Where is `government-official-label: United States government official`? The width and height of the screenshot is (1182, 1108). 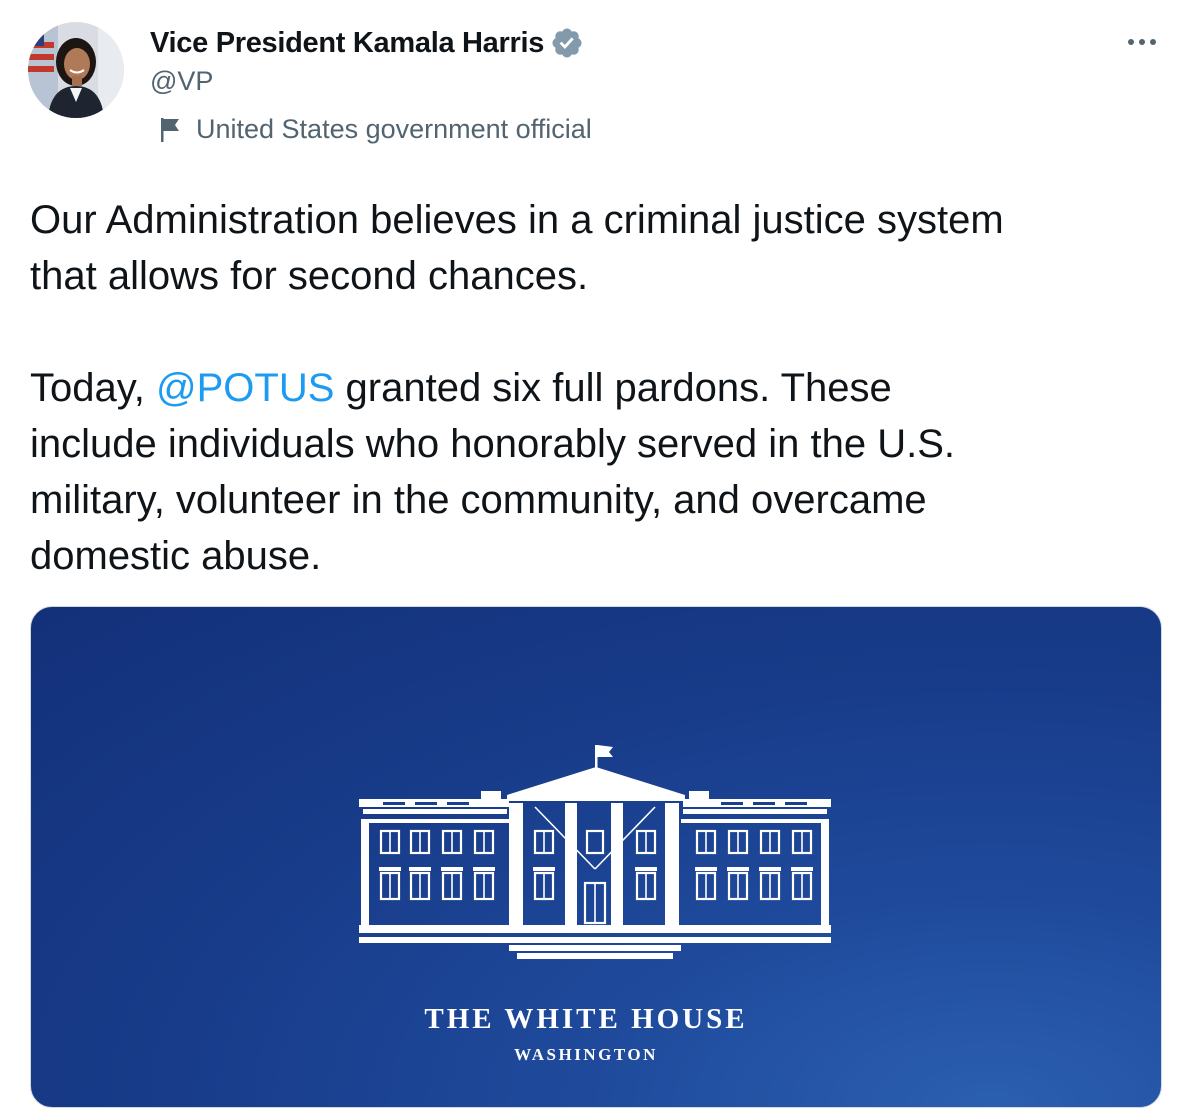
government-official-label: United States government official is located at coordinates (376, 129).